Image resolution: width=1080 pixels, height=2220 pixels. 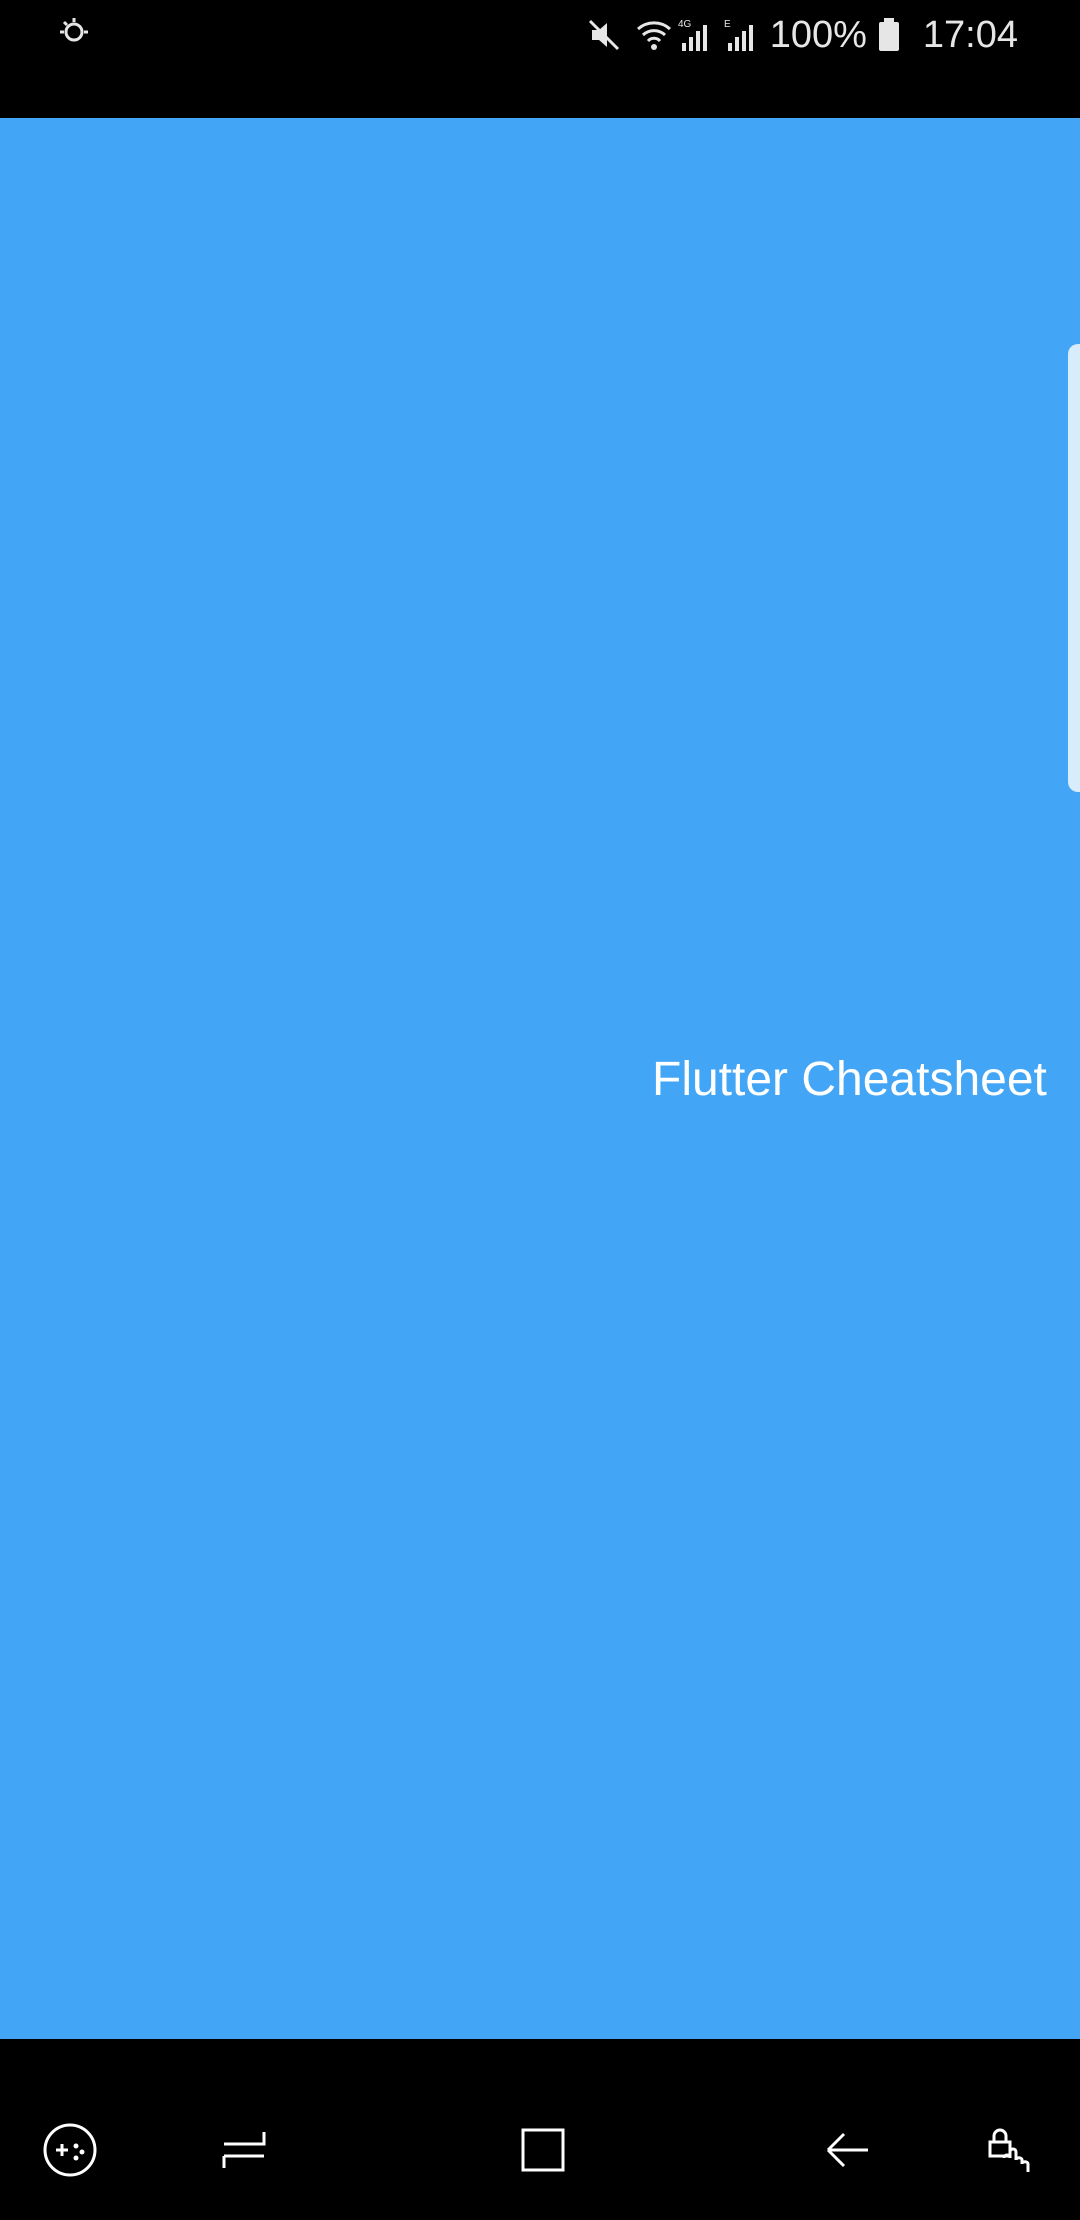 What do you see at coordinates (74, 34) in the screenshot?
I see `location-icon` at bounding box center [74, 34].